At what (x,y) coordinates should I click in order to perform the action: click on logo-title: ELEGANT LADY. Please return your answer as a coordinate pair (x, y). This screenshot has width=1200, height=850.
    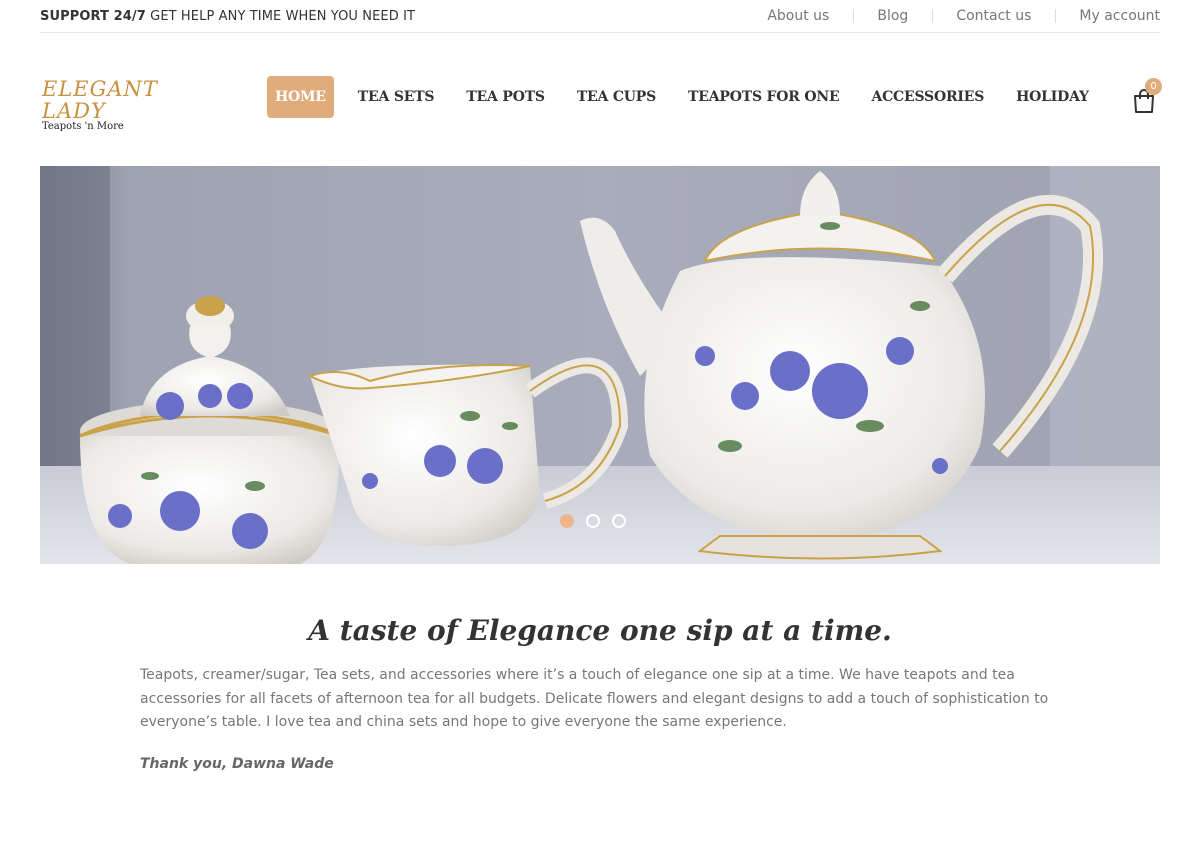
    Looking at the image, I should click on (100, 100).